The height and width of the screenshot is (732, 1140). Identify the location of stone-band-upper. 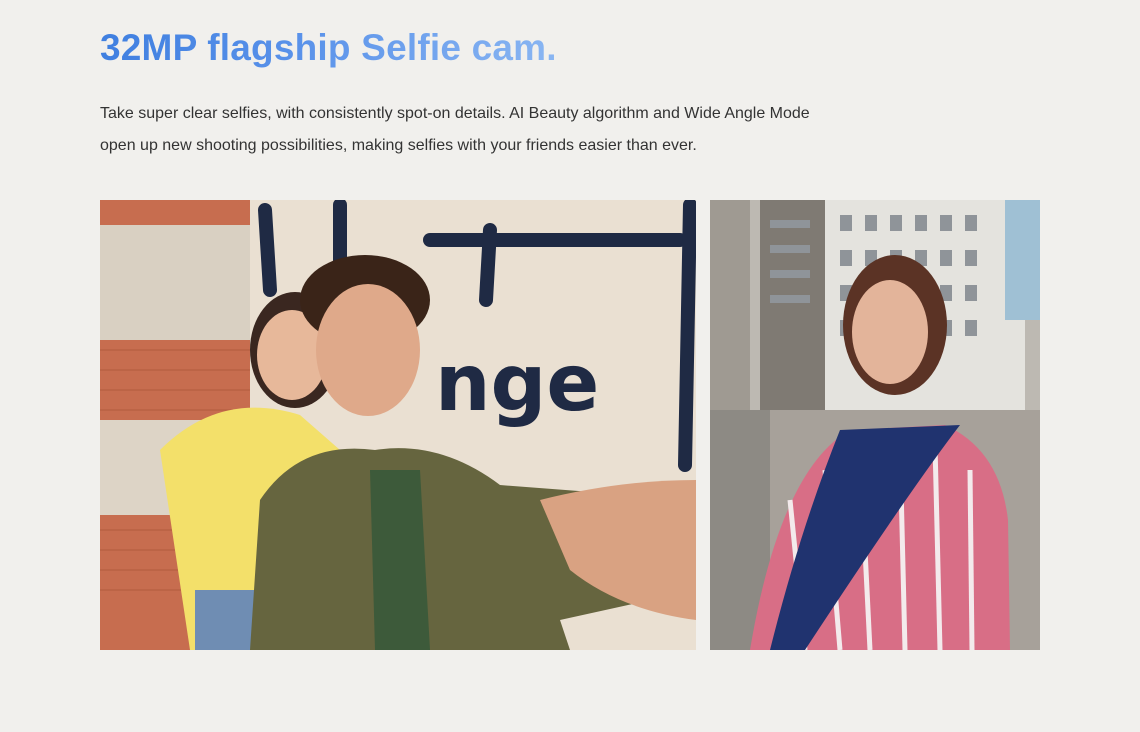
(175, 282).